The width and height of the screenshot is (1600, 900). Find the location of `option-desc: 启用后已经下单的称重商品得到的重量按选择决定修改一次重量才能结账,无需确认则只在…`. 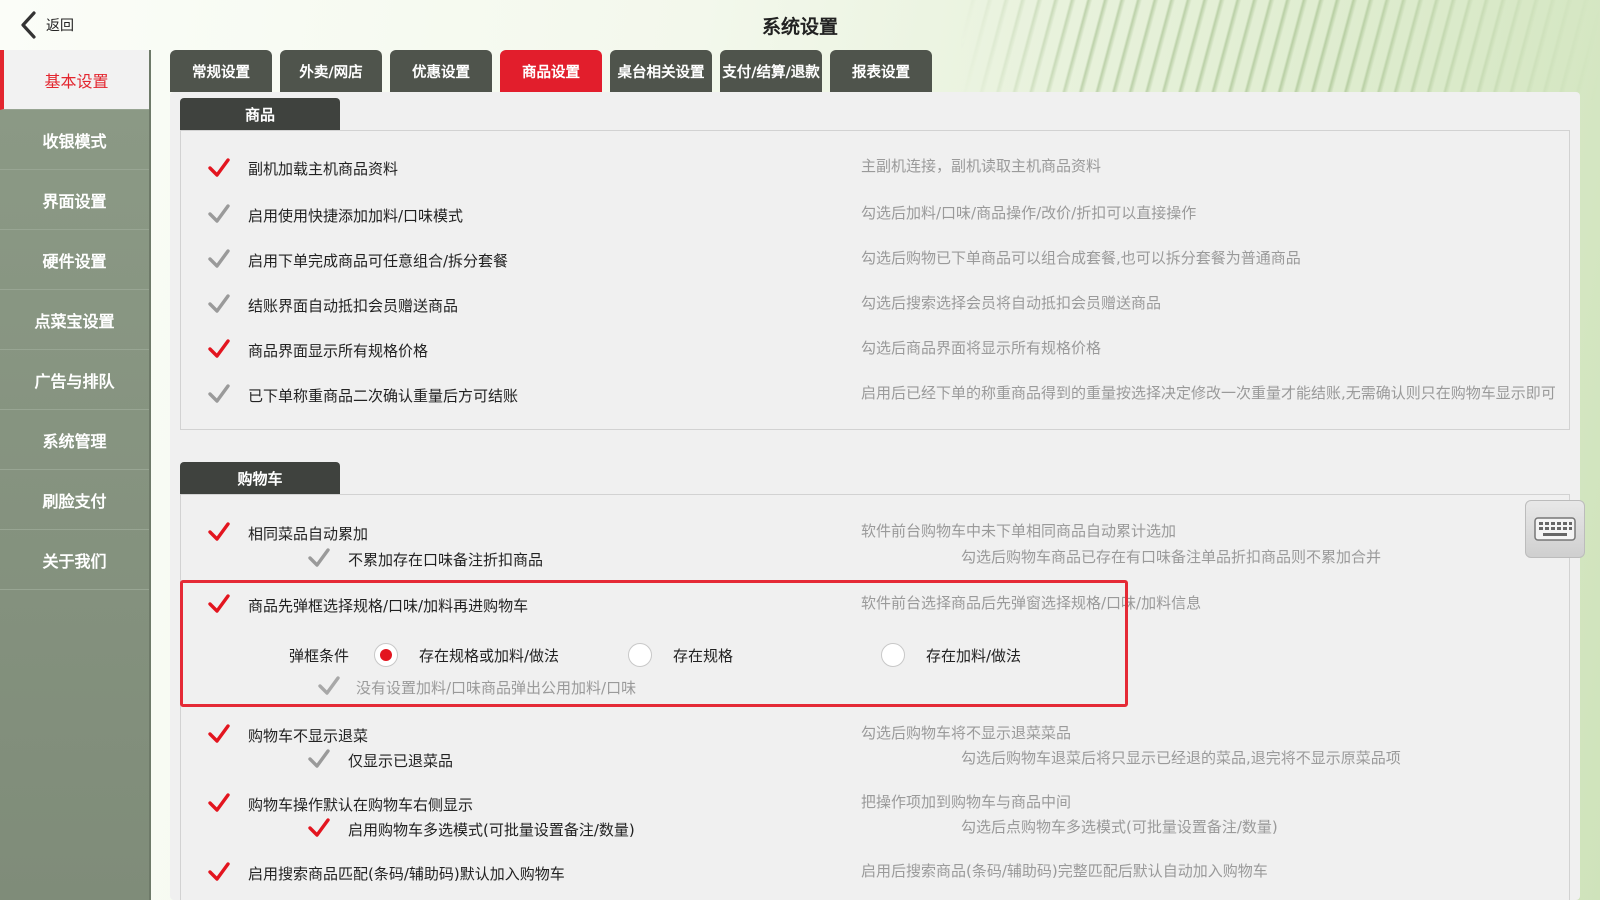

option-desc: 启用后已经下单的称重商品得到的重量按选择决定修改一次重量才能结账,无需确认则只在… is located at coordinates (1208, 393).